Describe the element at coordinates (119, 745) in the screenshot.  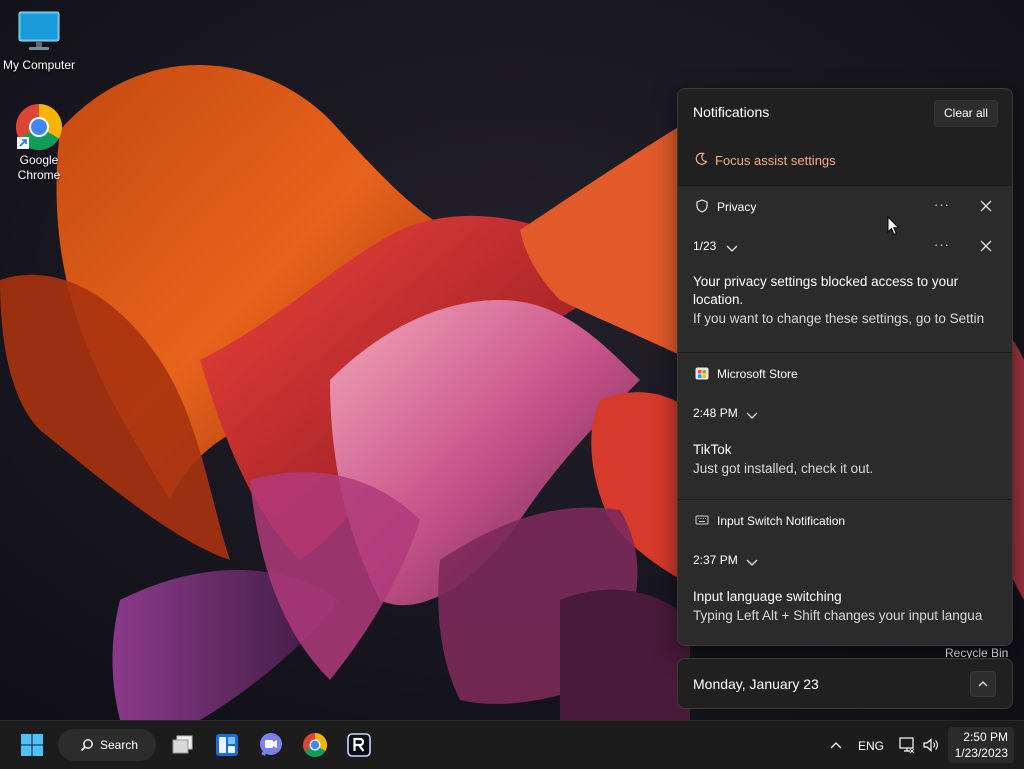
I see `search-label: Search` at that location.